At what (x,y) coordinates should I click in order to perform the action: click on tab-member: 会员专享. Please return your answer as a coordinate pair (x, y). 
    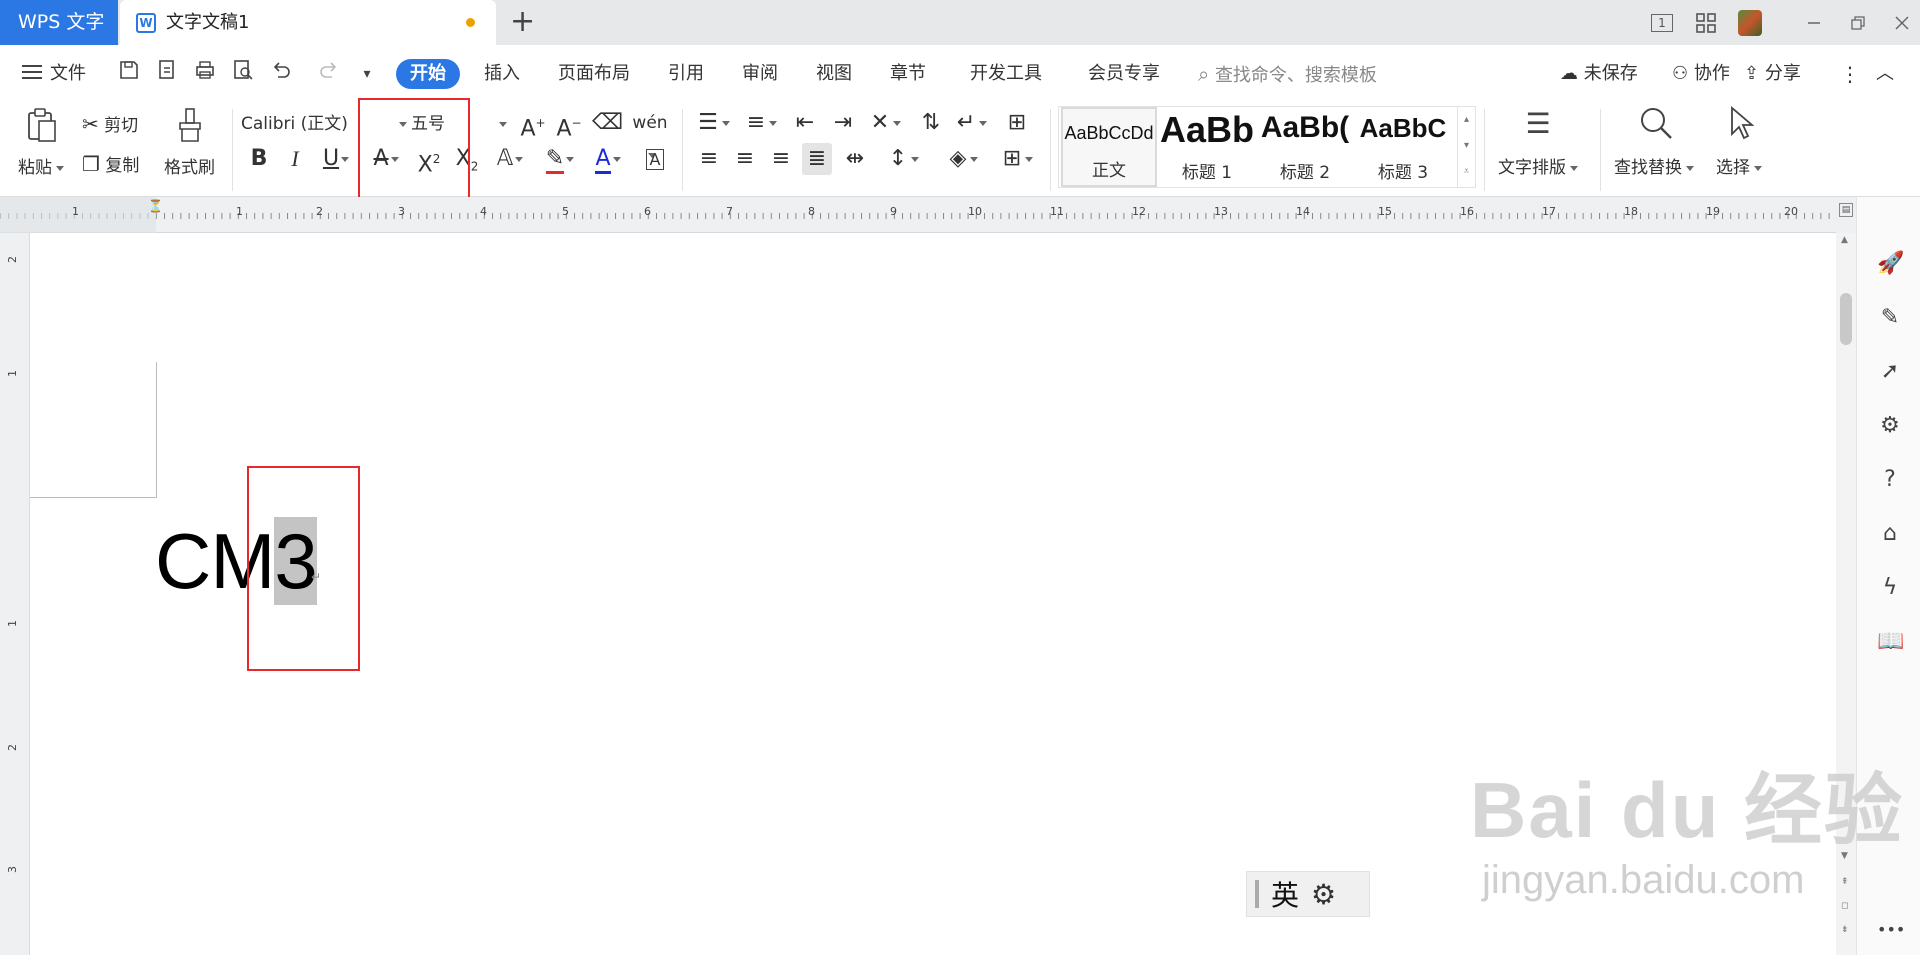
    Looking at the image, I should click on (1124, 74).